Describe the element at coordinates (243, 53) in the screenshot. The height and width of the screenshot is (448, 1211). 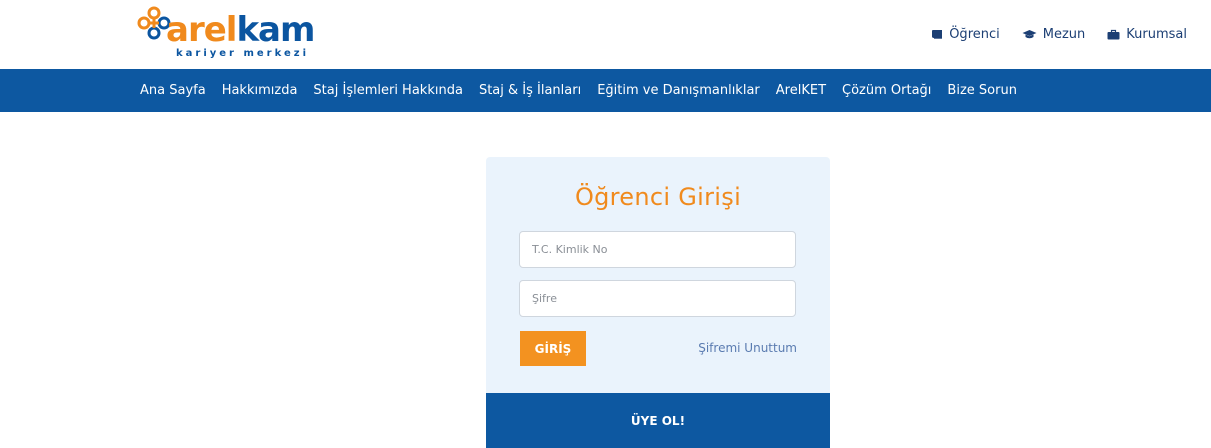
I see `logo-tagline: kariyer merkezi` at that location.